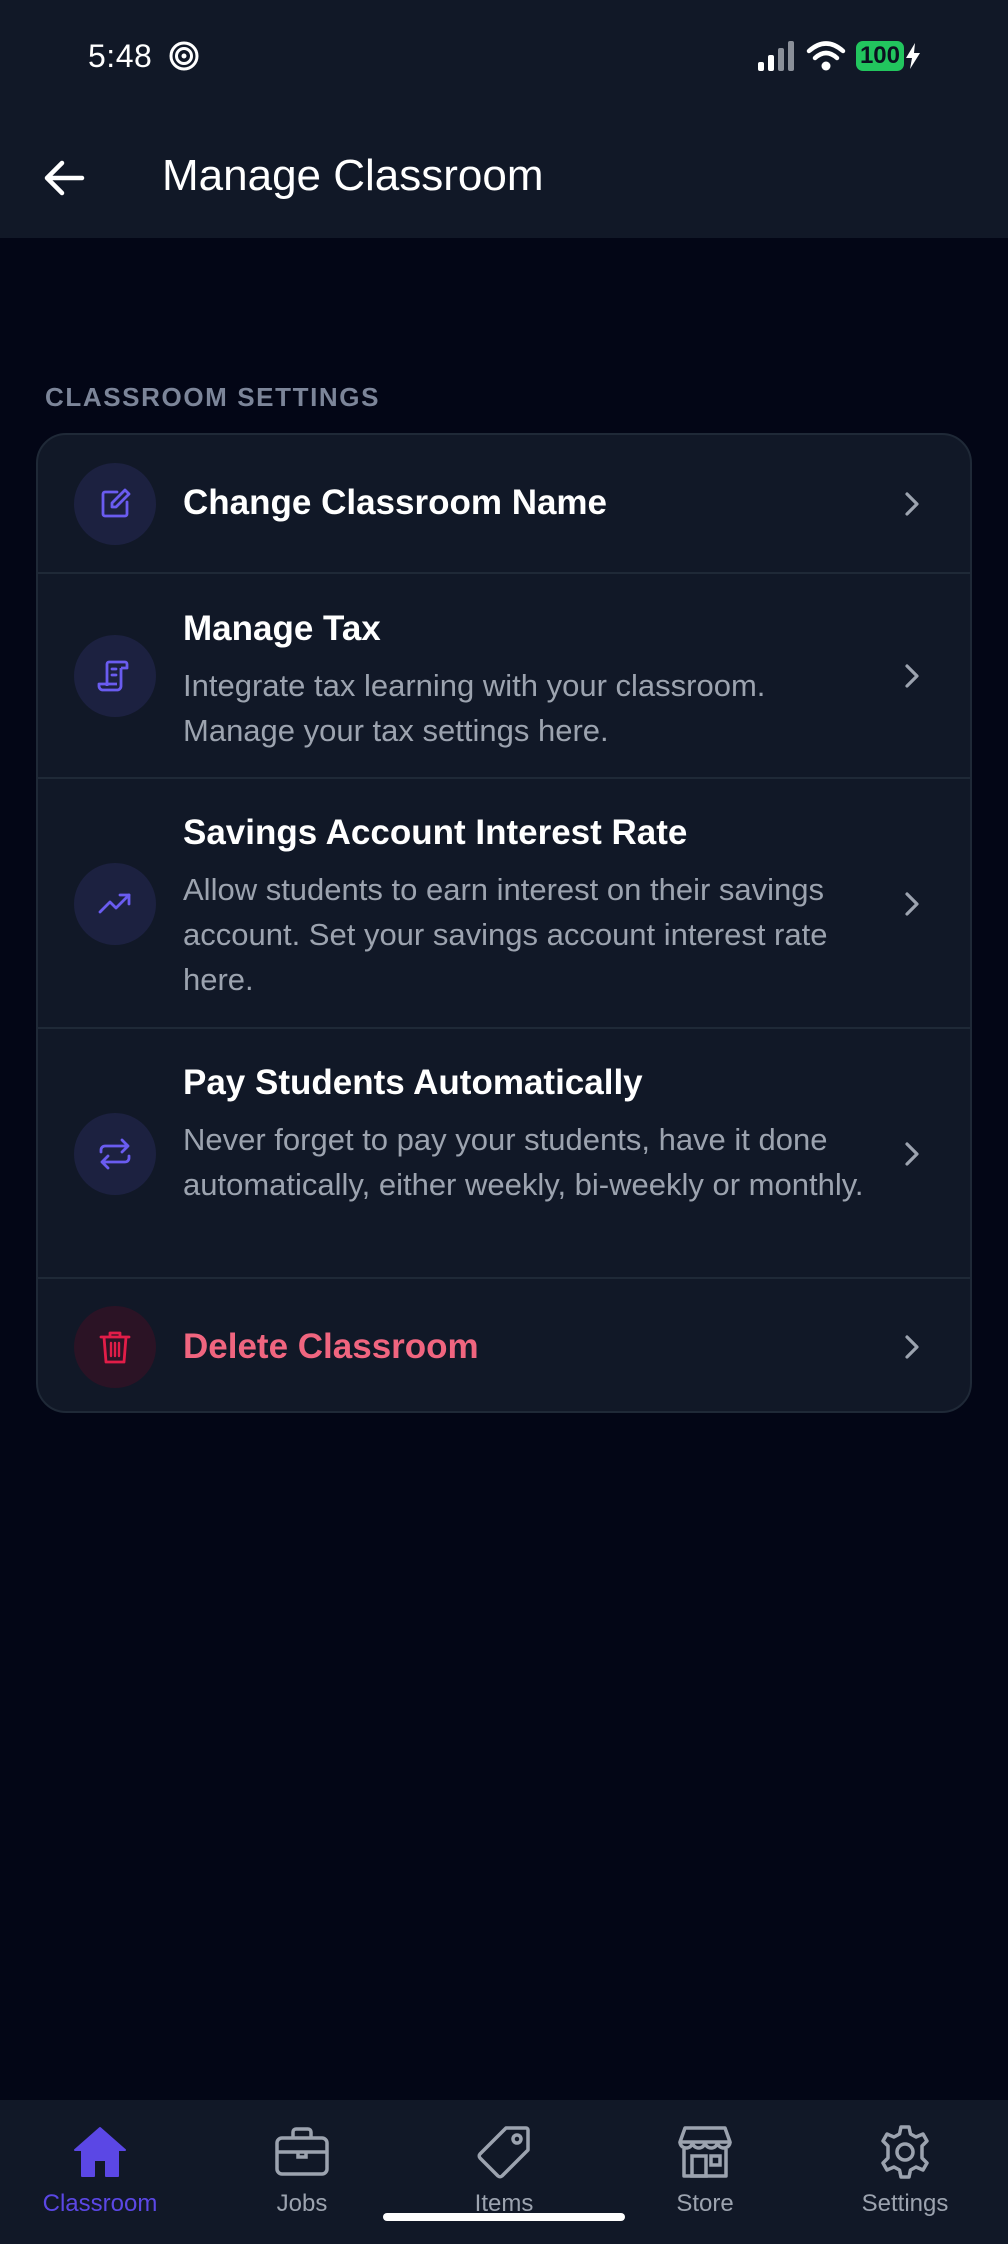 Image resolution: width=1008 pixels, height=2244 pixels. Describe the element at coordinates (504, 2217) in the screenshot. I see `home-indicator` at that location.